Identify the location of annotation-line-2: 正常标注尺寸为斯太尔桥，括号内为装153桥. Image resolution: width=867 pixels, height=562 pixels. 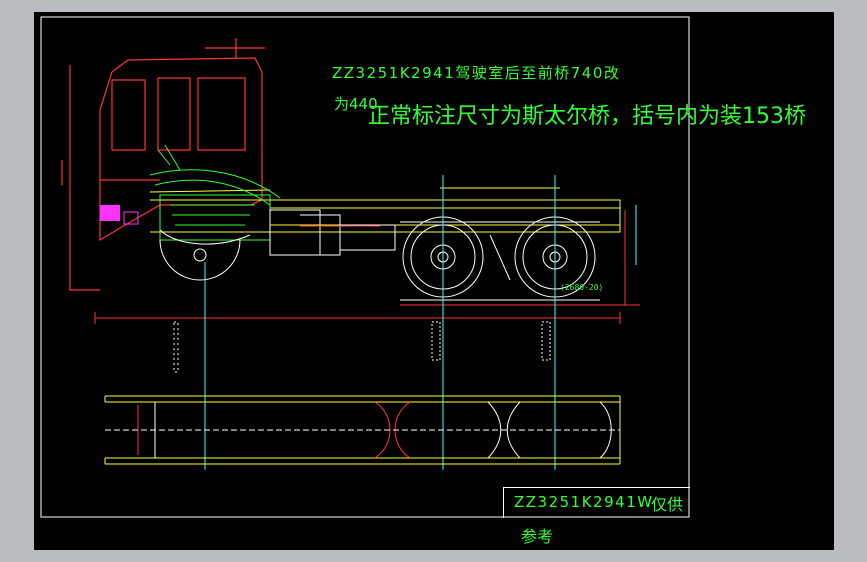
(587, 116).